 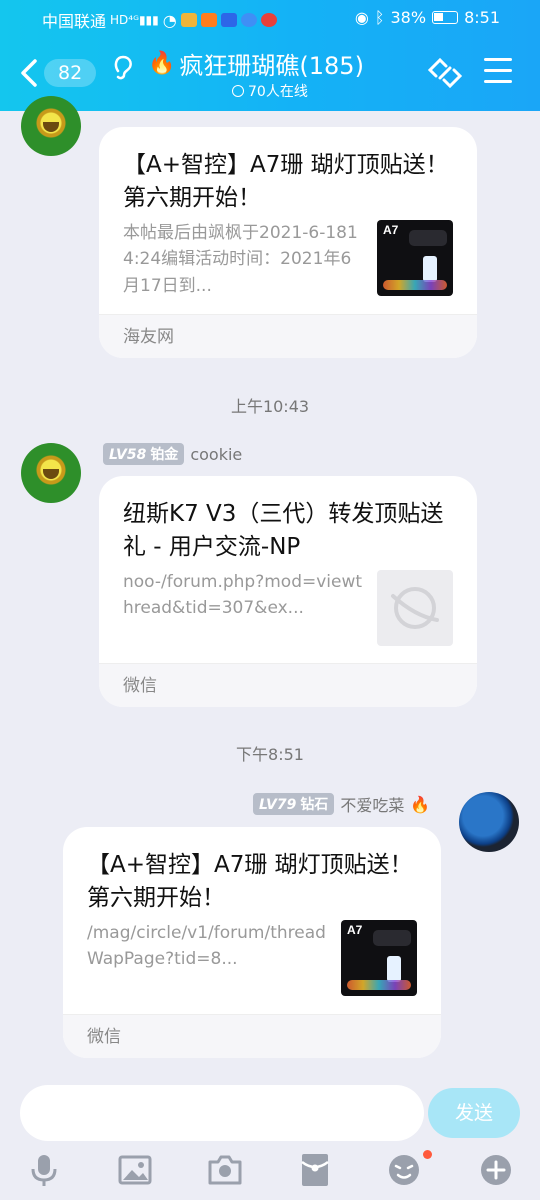 I want to click on input-toolbar, so click(x=270, y=1175).